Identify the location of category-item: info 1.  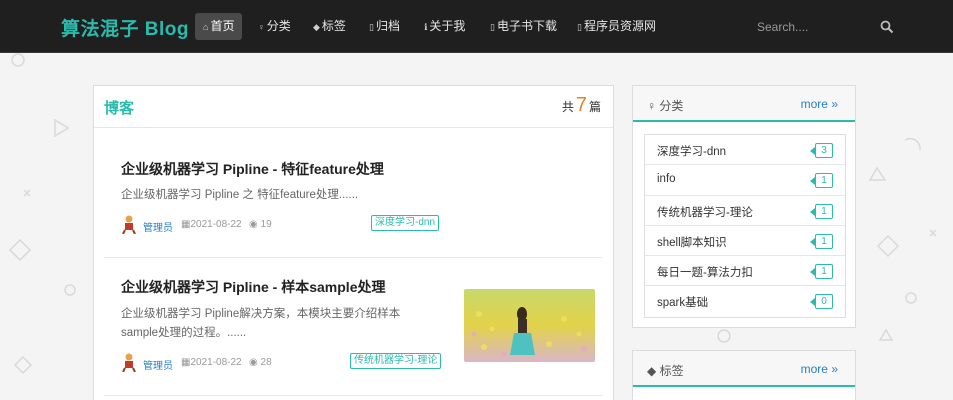
(745, 180).